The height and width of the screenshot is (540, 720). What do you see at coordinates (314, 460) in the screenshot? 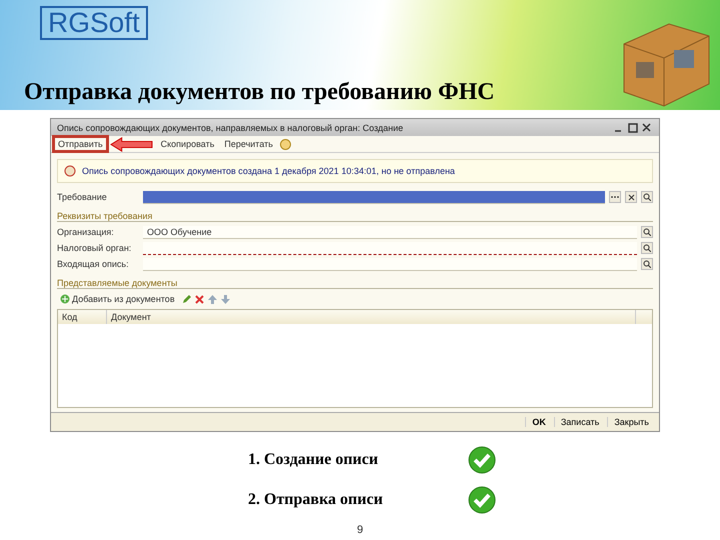
I see `step-text: 1. Создание описи` at bounding box center [314, 460].